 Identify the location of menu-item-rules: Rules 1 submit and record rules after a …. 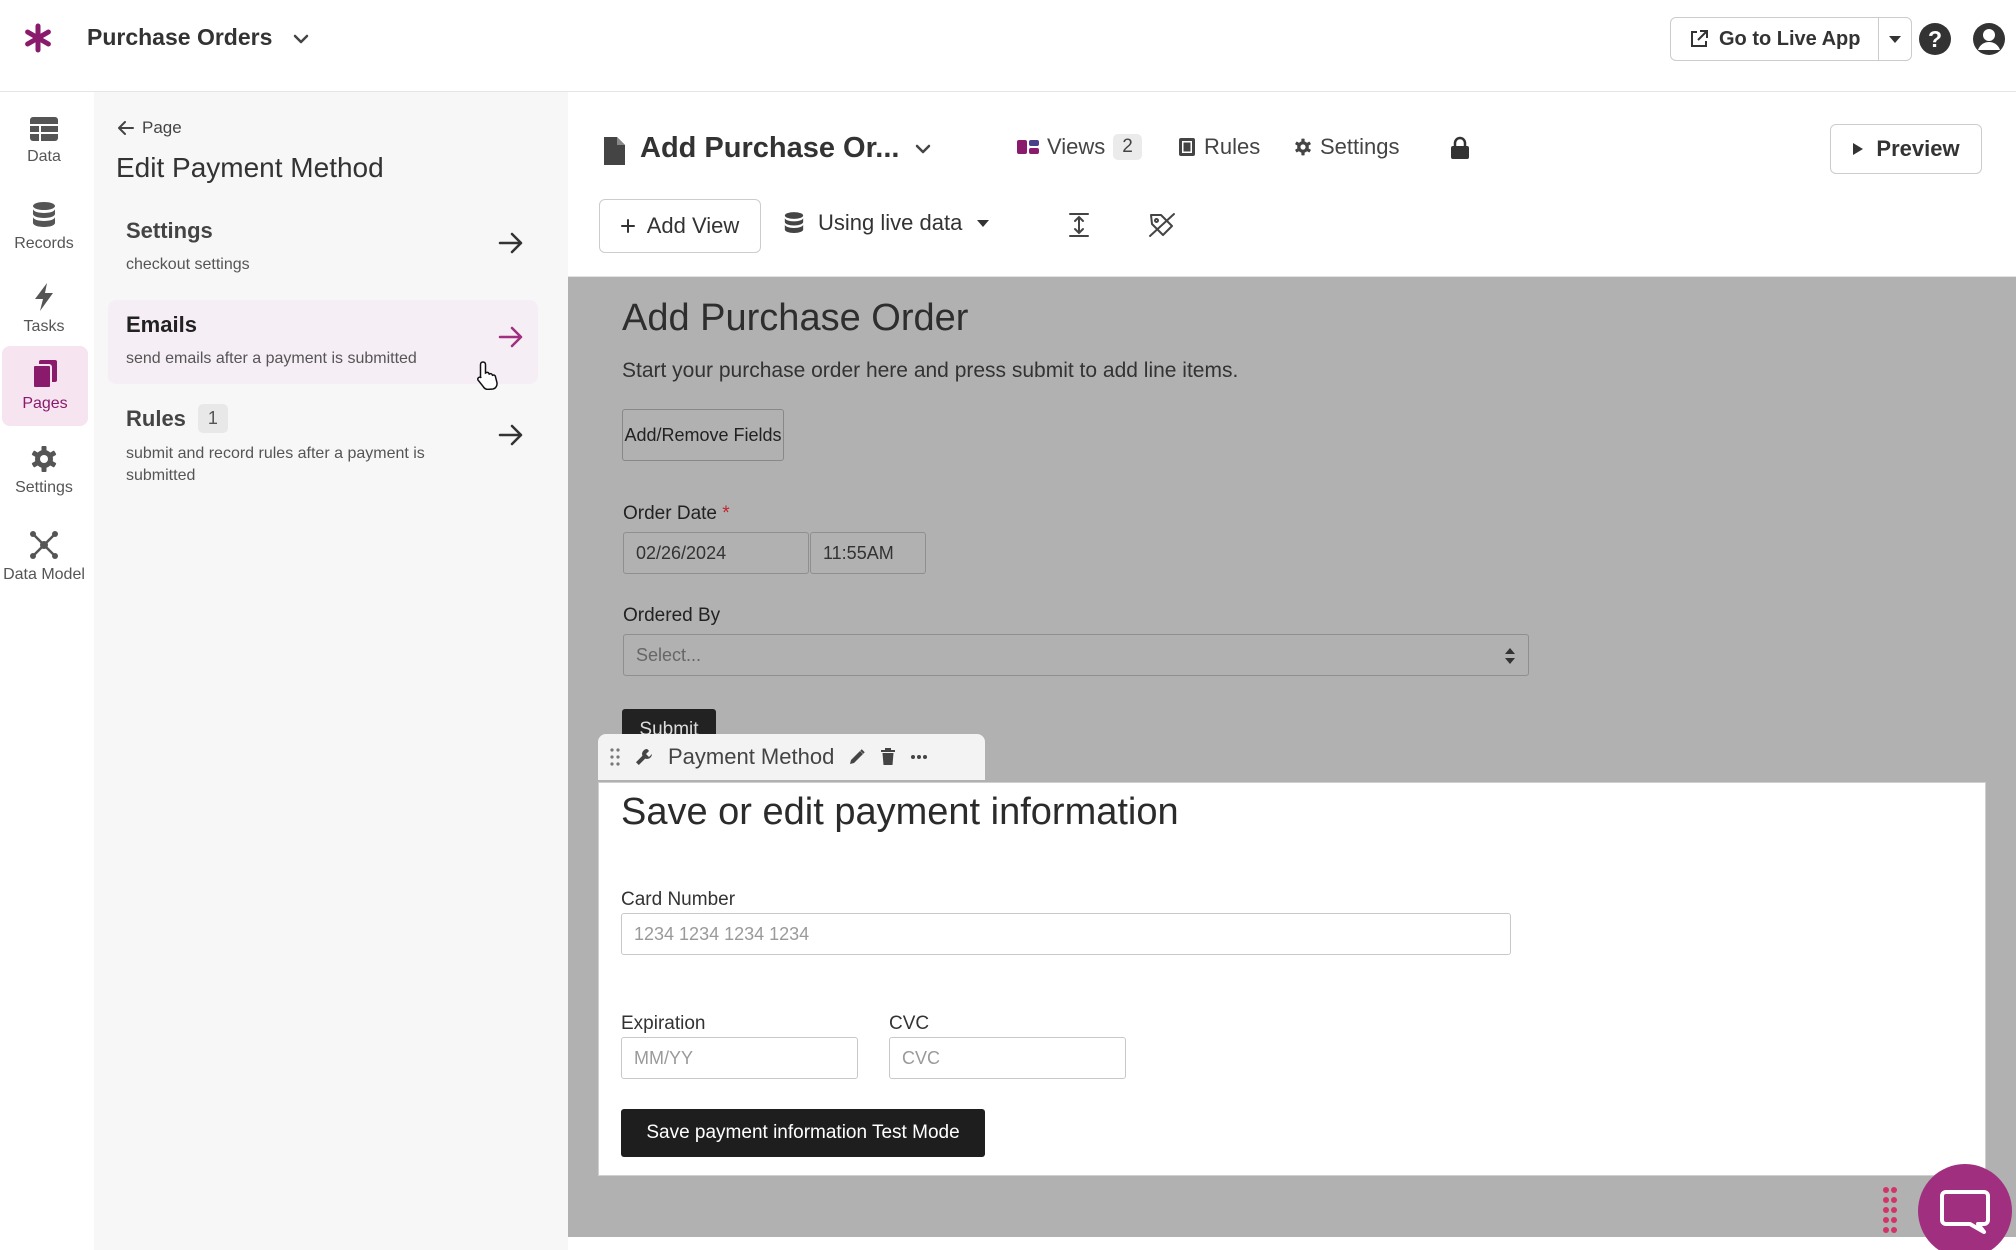
(323, 444).